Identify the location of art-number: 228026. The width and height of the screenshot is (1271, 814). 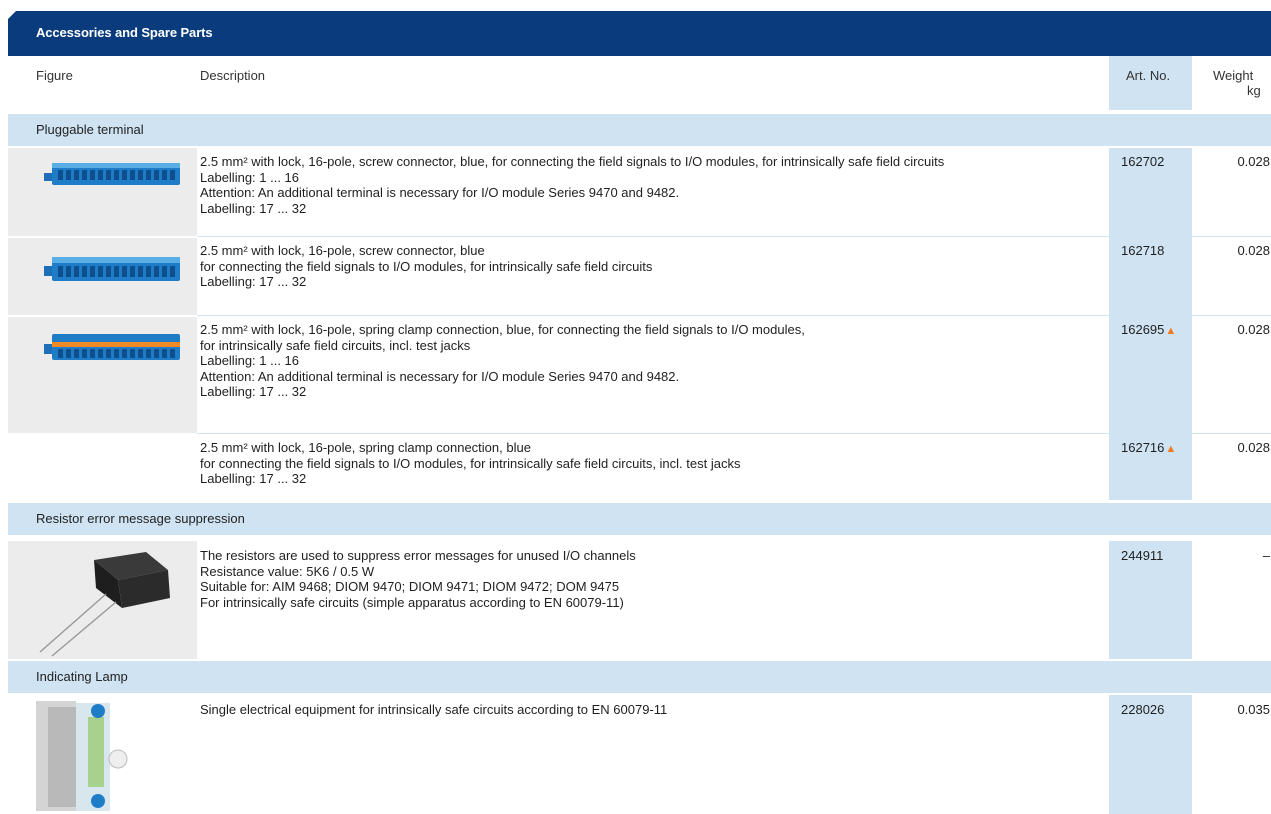
(1143, 709).